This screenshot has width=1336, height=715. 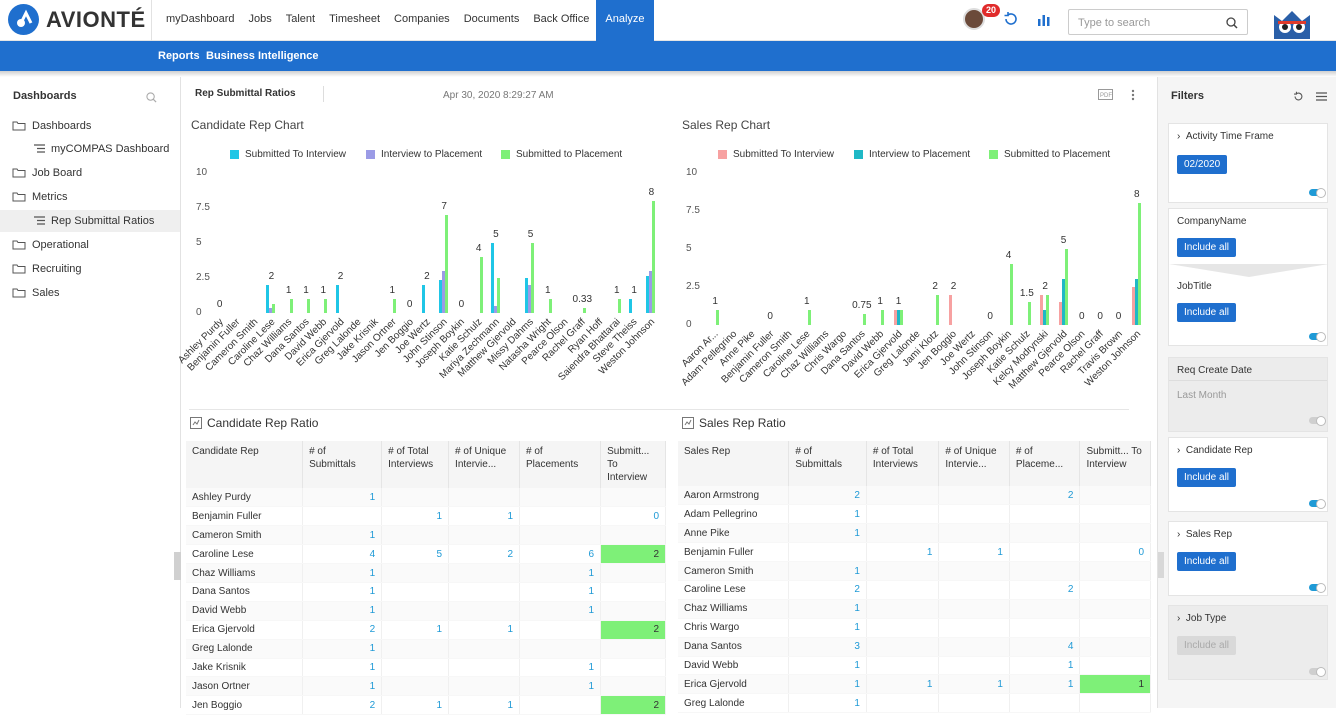 I want to click on job-type-include-all-button: Include all, so click(x=1207, y=645).